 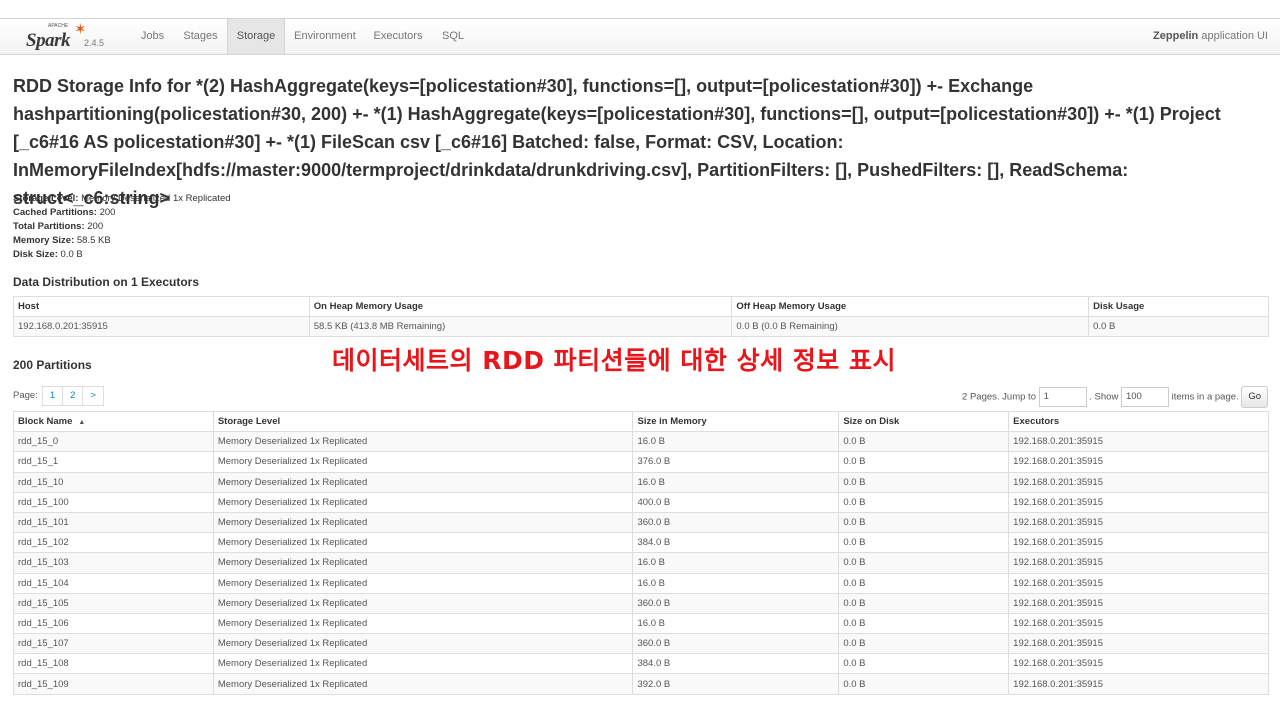 I want to click on cell-block-name: rdd_15_103, so click(x=113, y=563).